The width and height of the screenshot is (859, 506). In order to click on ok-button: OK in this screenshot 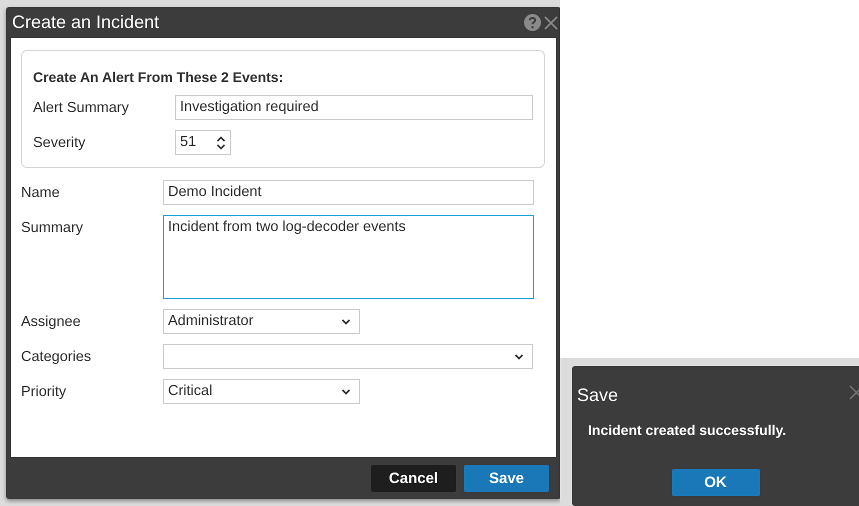, I will do `click(716, 482)`.